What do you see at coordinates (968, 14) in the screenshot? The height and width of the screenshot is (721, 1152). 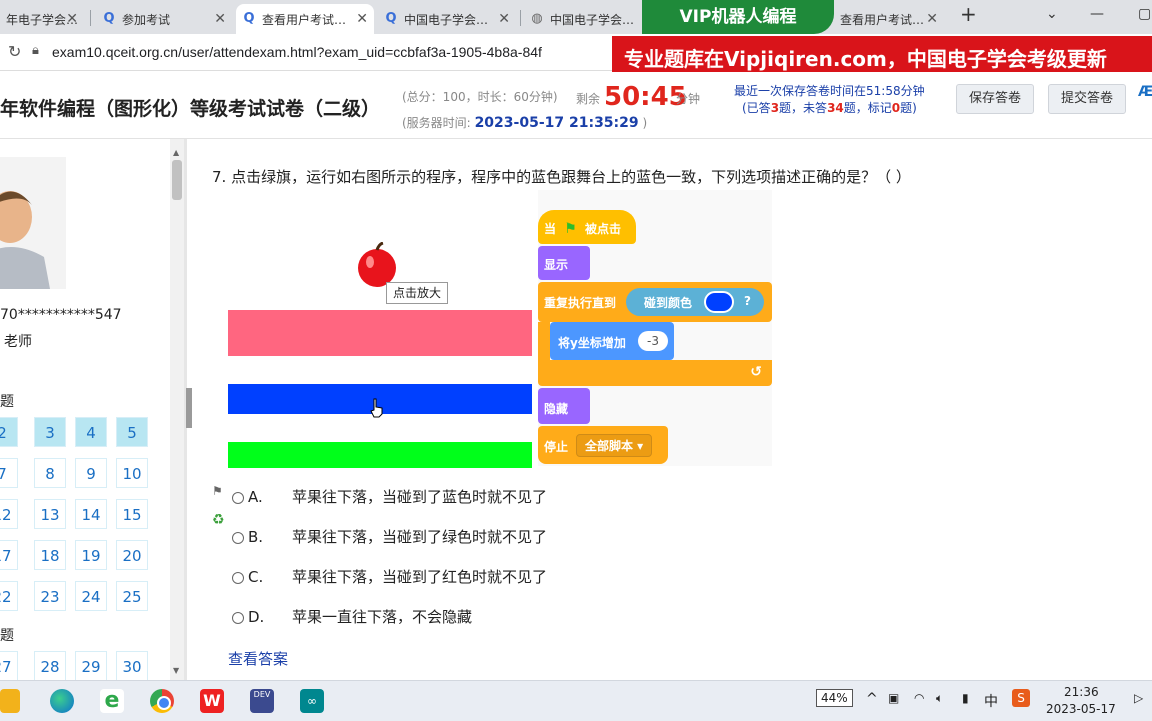 I see `new-tab-button: +` at bounding box center [968, 14].